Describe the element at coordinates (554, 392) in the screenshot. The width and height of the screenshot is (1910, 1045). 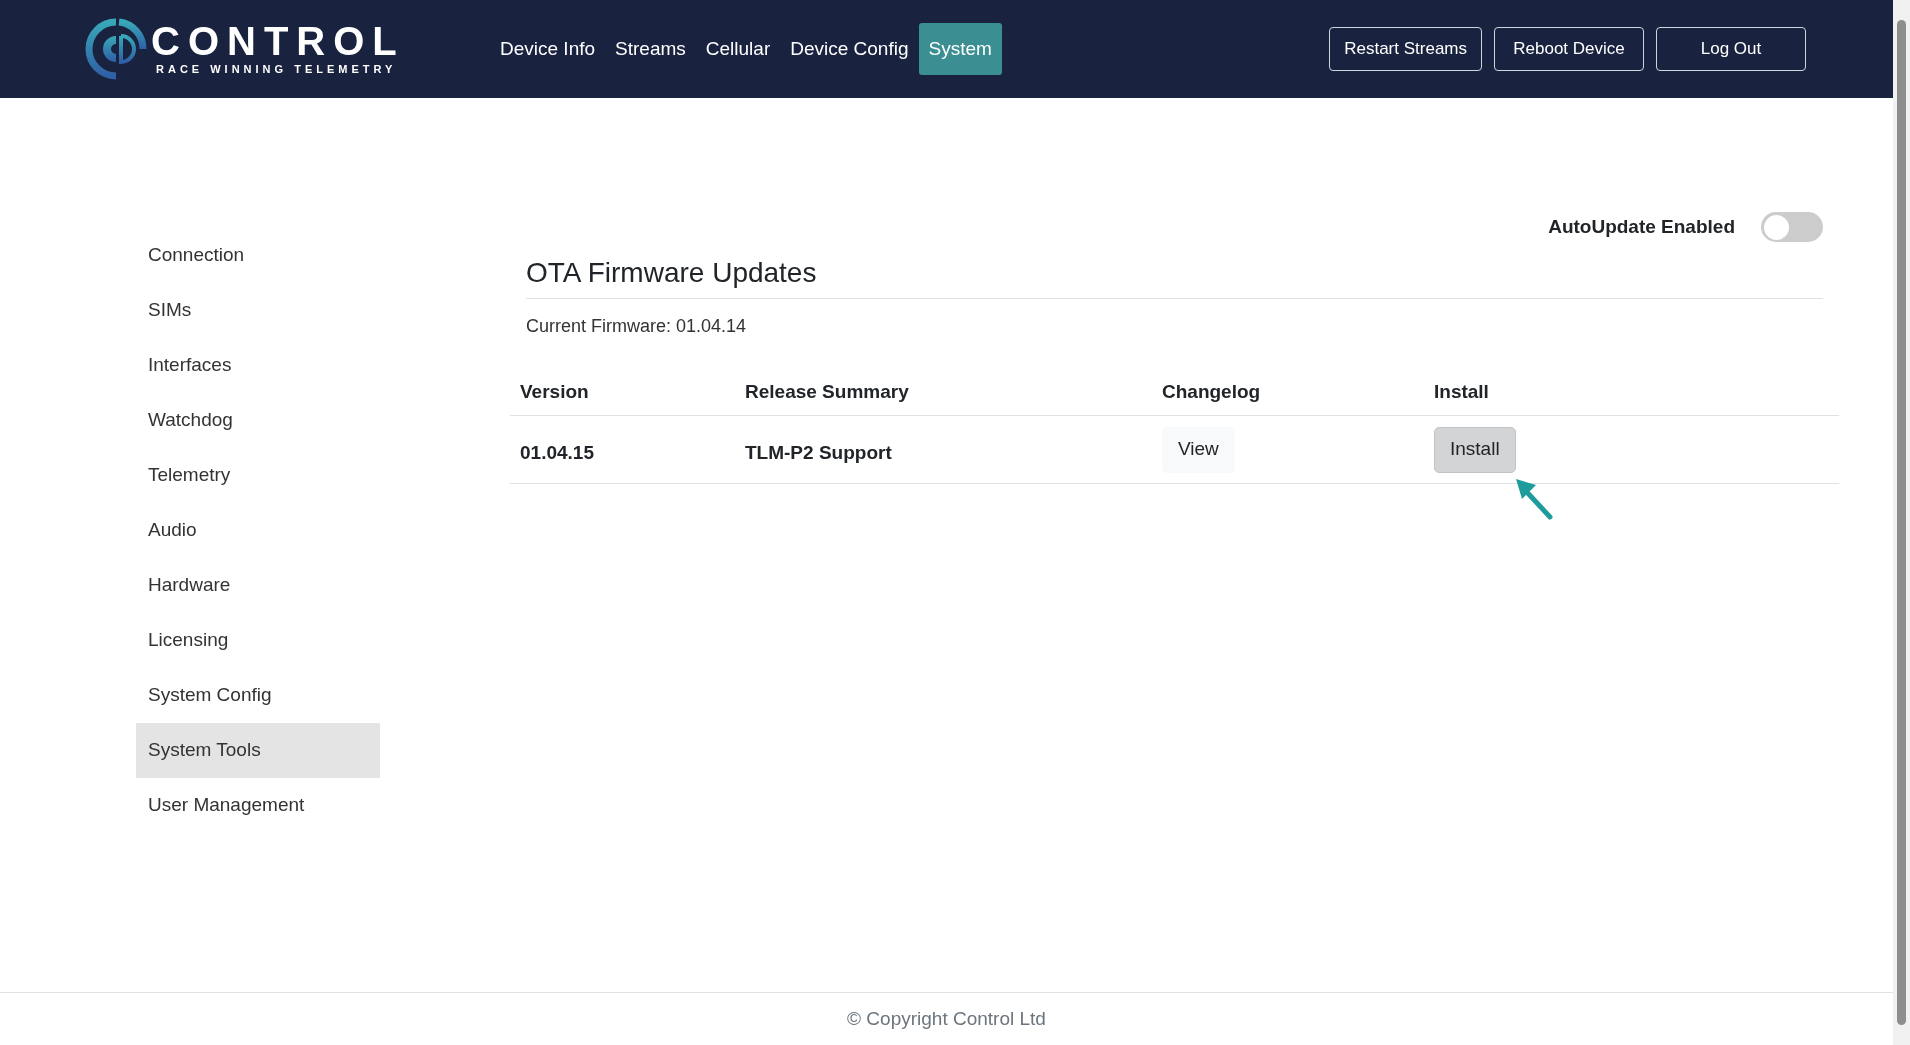
I see `column-header: Version` at that location.